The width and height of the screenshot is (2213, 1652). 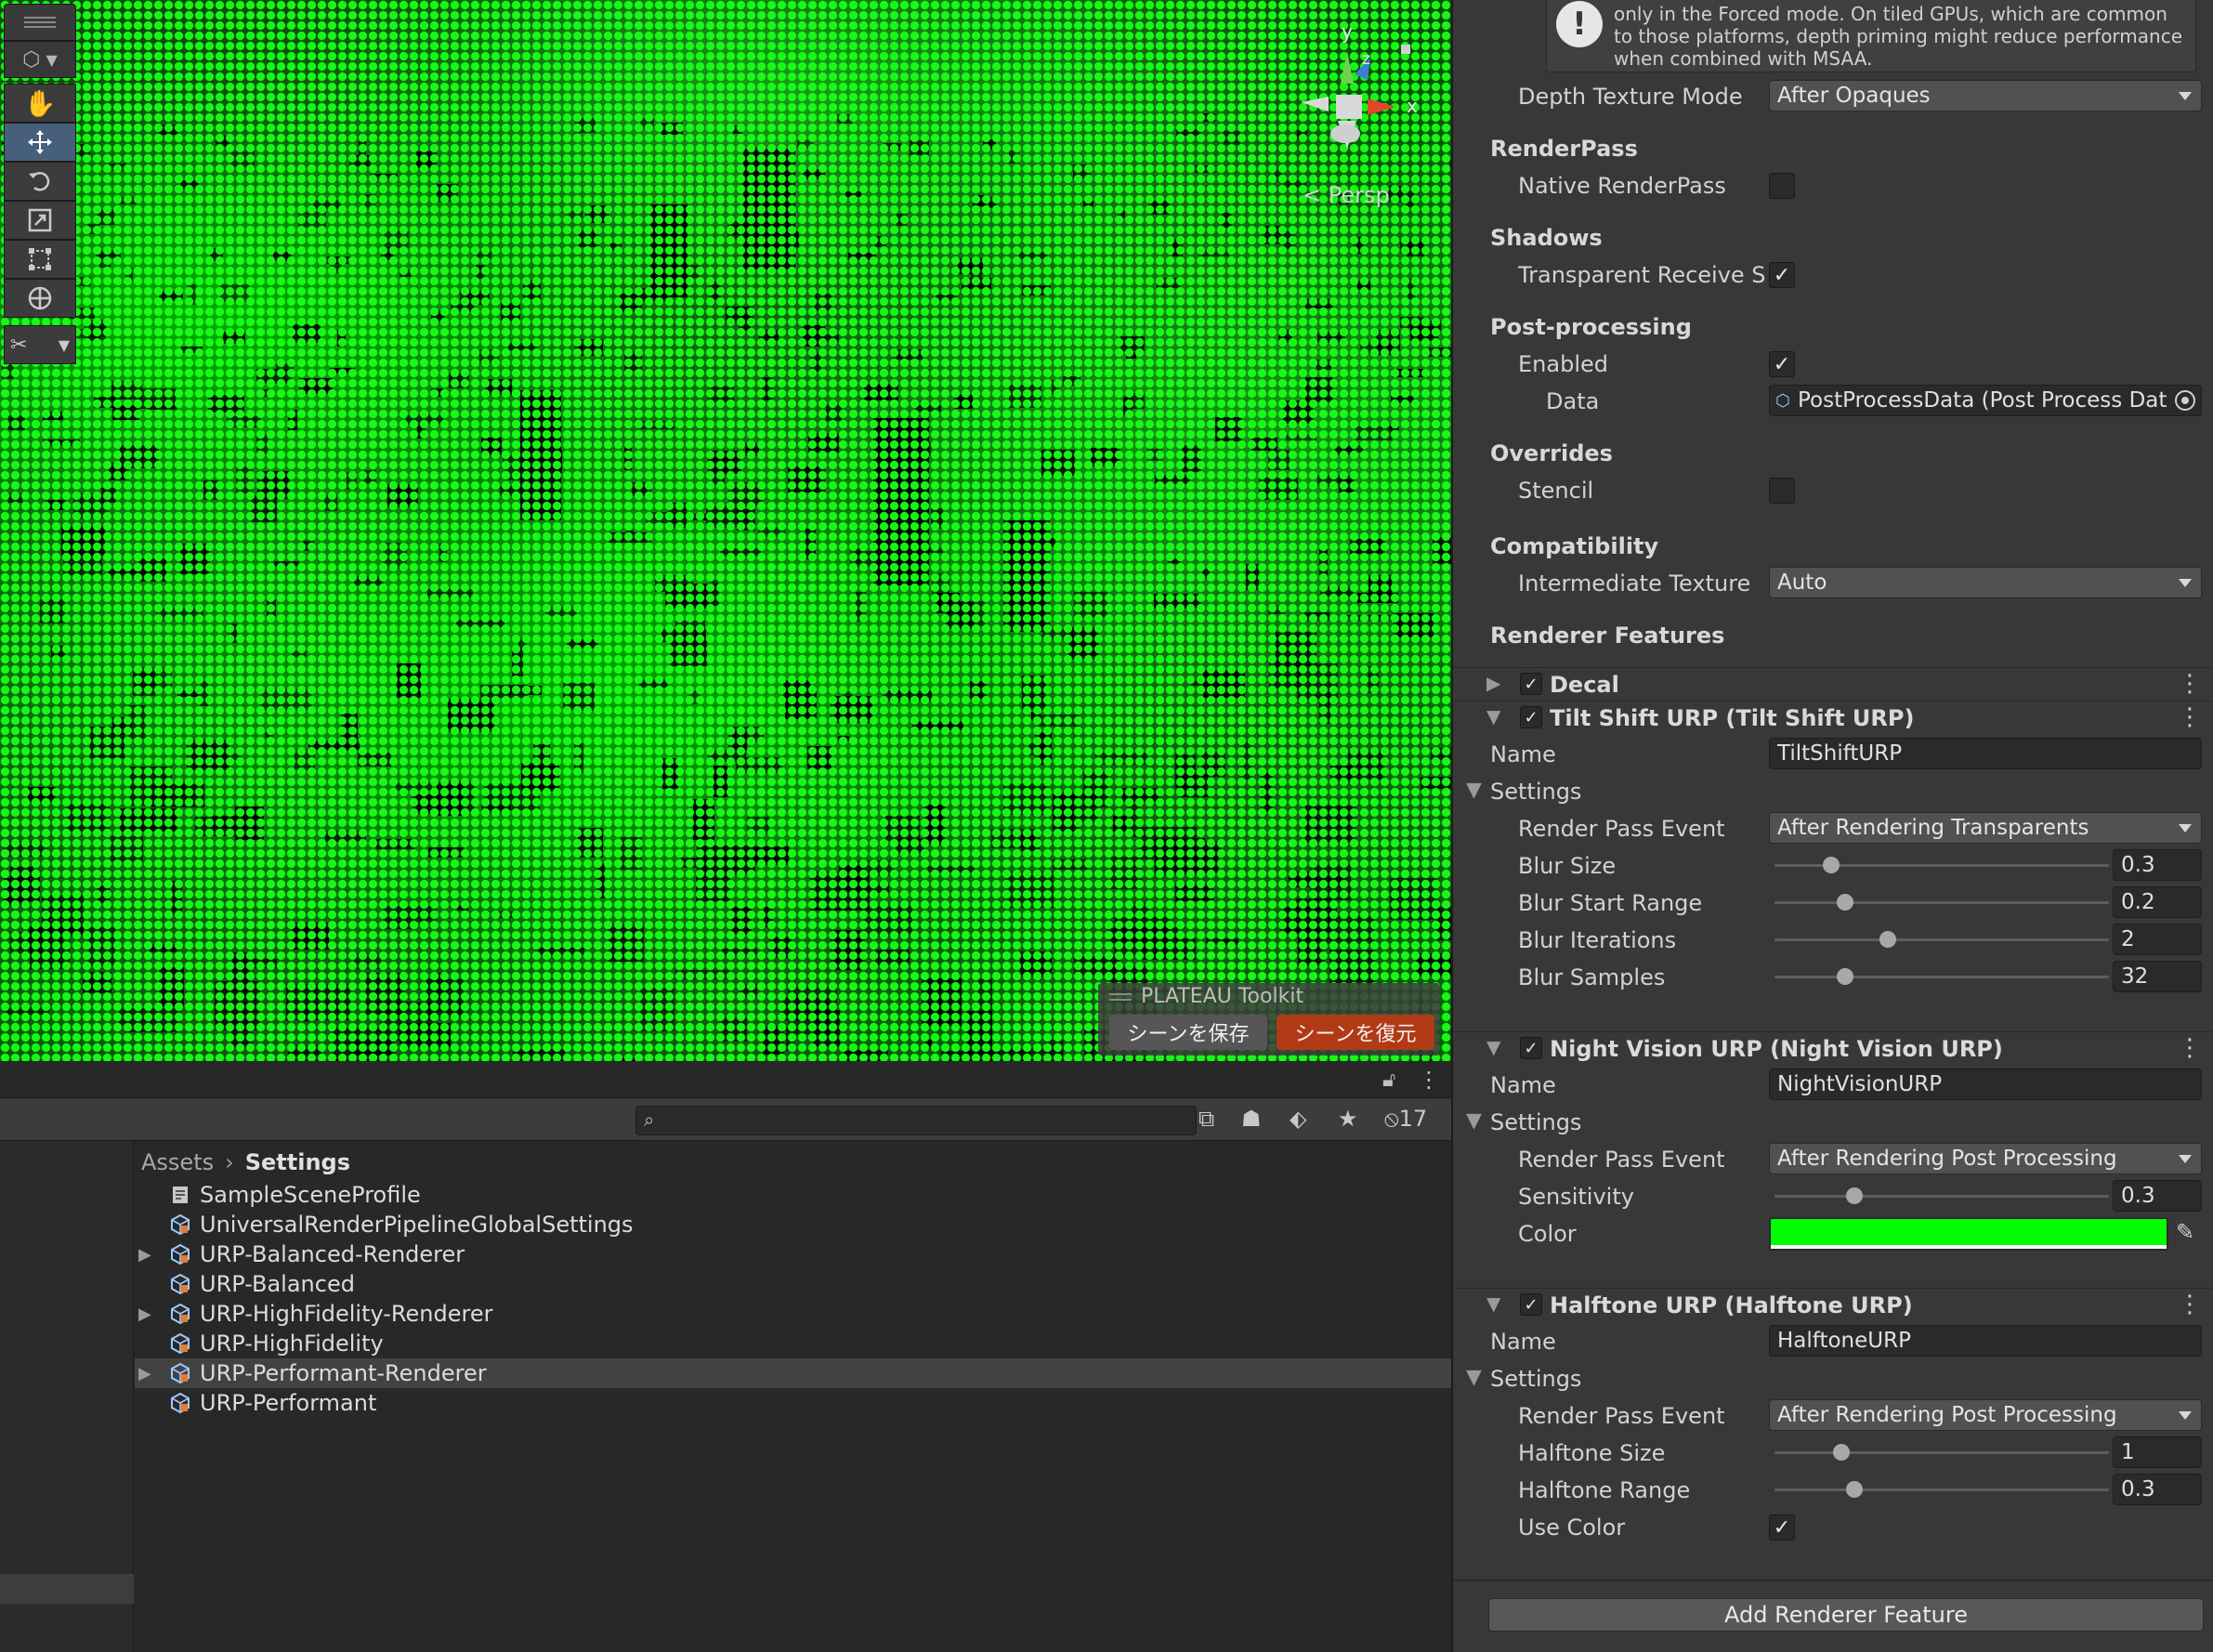 I want to click on halftone-range-slider, so click(x=1941, y=1489).